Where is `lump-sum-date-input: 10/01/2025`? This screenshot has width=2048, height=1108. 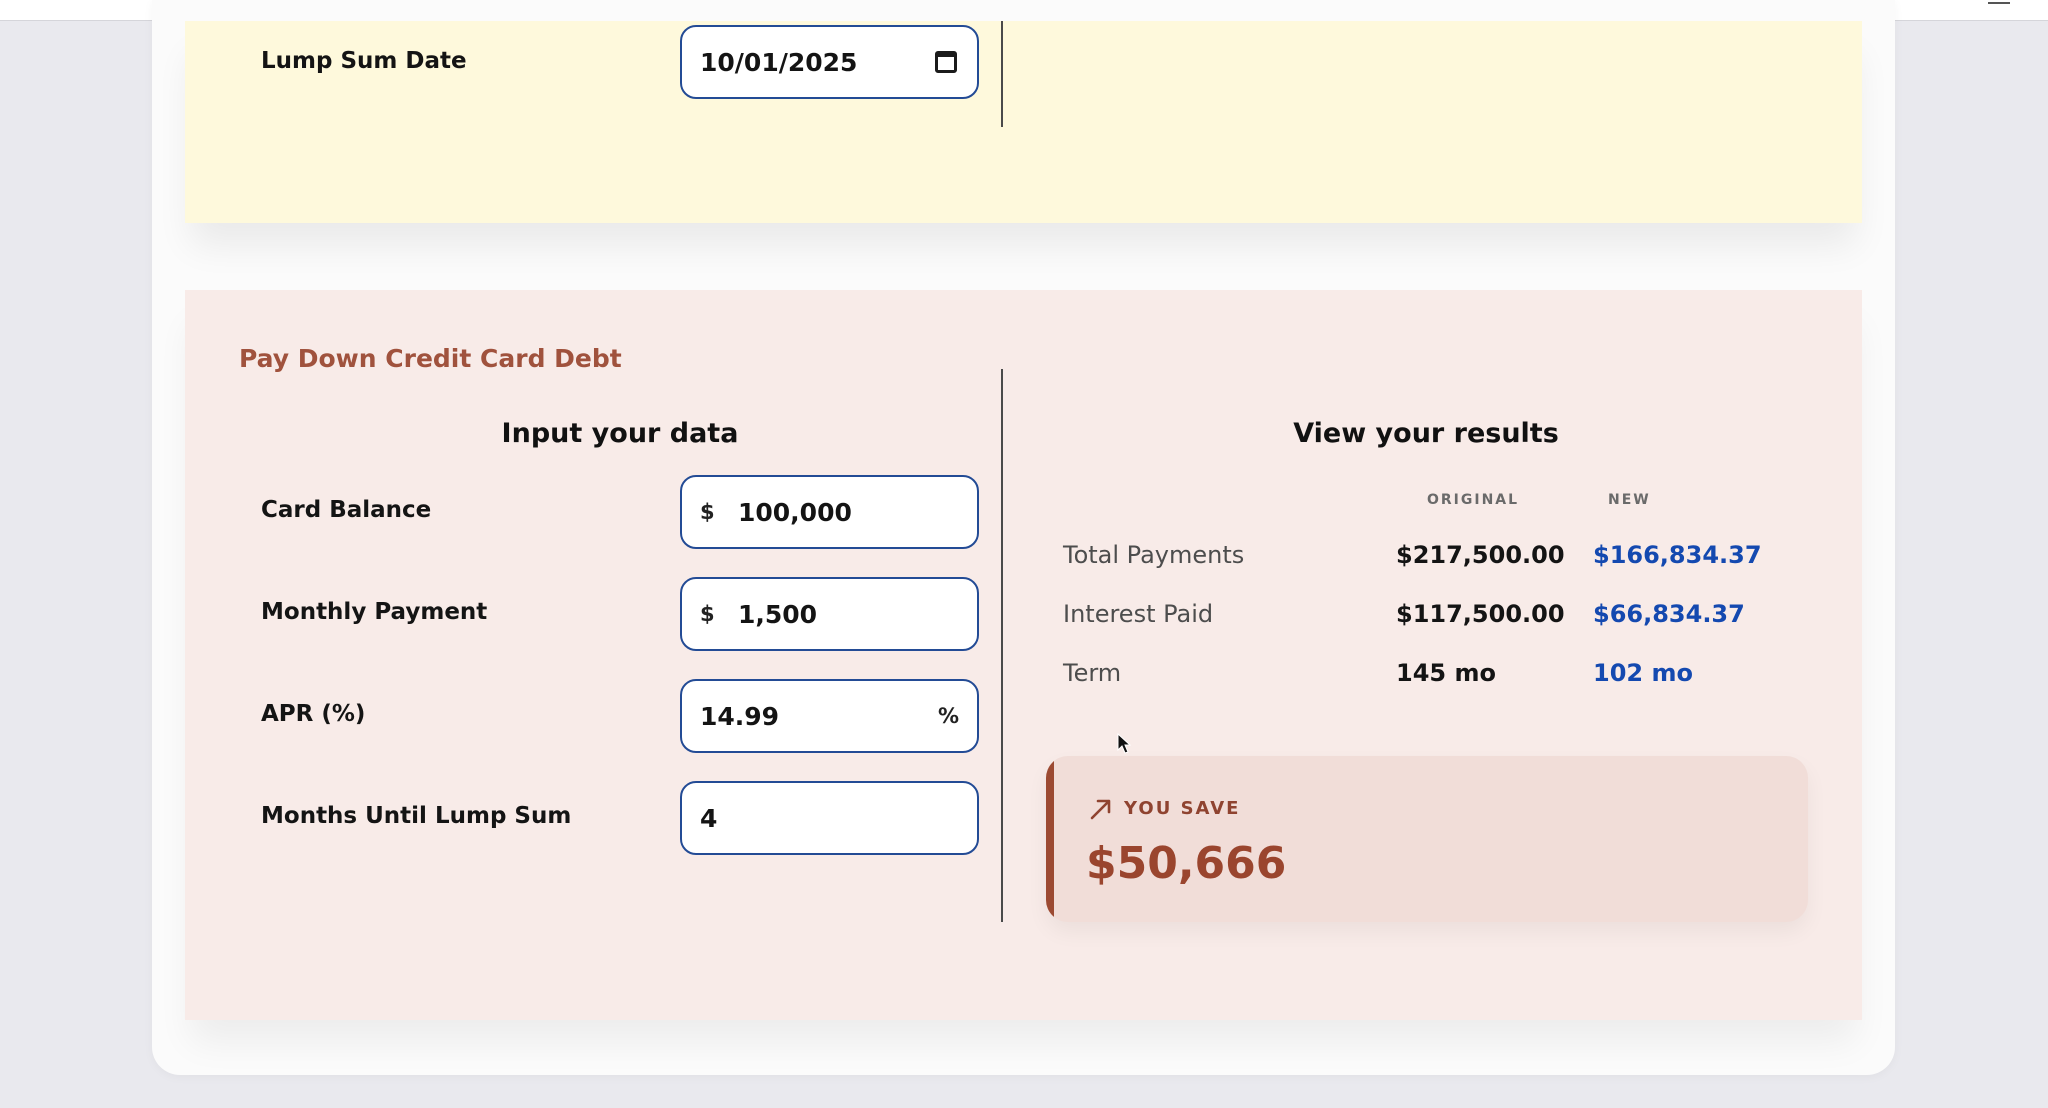 lump-sum-date-input: 10/01/2025 is located at coordinates (829, 62).